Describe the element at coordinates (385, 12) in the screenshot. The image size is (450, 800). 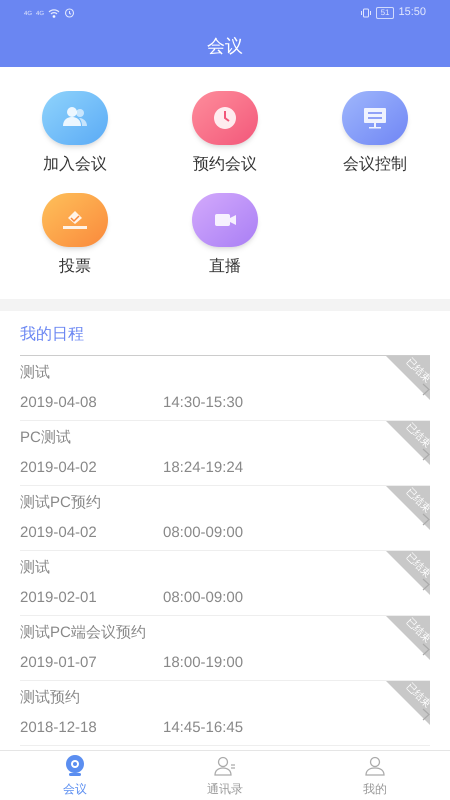
I see `battery-indicator: 51` at that location.